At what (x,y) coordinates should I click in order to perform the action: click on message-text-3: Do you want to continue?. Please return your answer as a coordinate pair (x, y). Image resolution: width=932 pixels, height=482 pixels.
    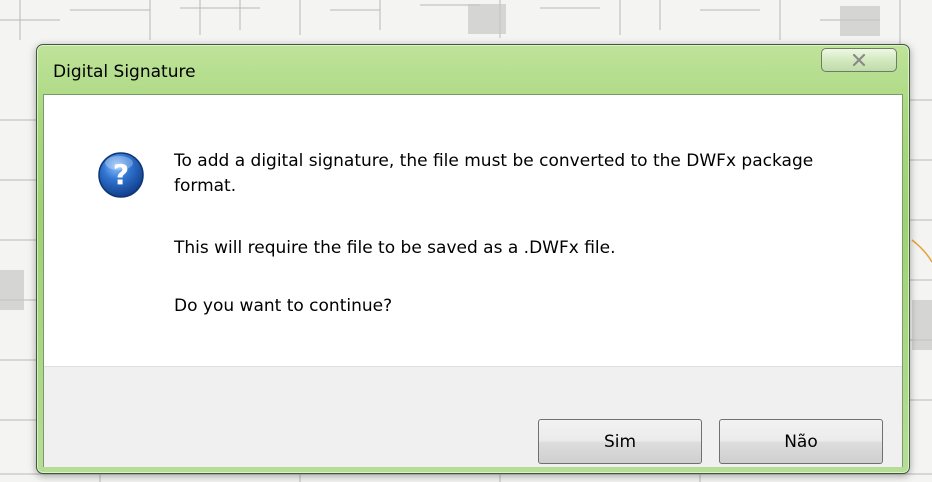
    Looking at the image, I should click on (283, 306).